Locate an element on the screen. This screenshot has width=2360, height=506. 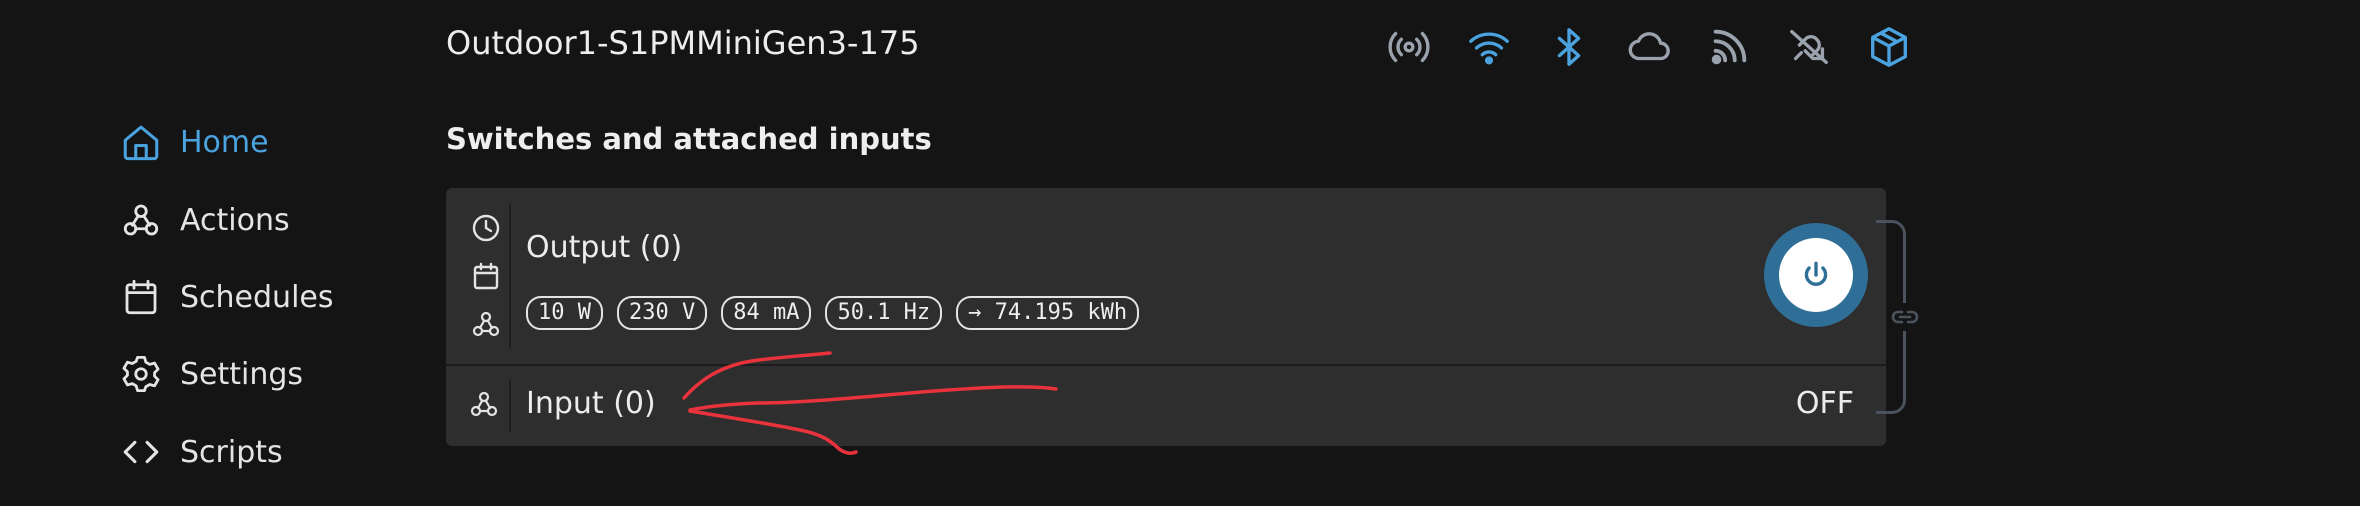
mqtt-off-icon is located at coordinates (1809, 47).